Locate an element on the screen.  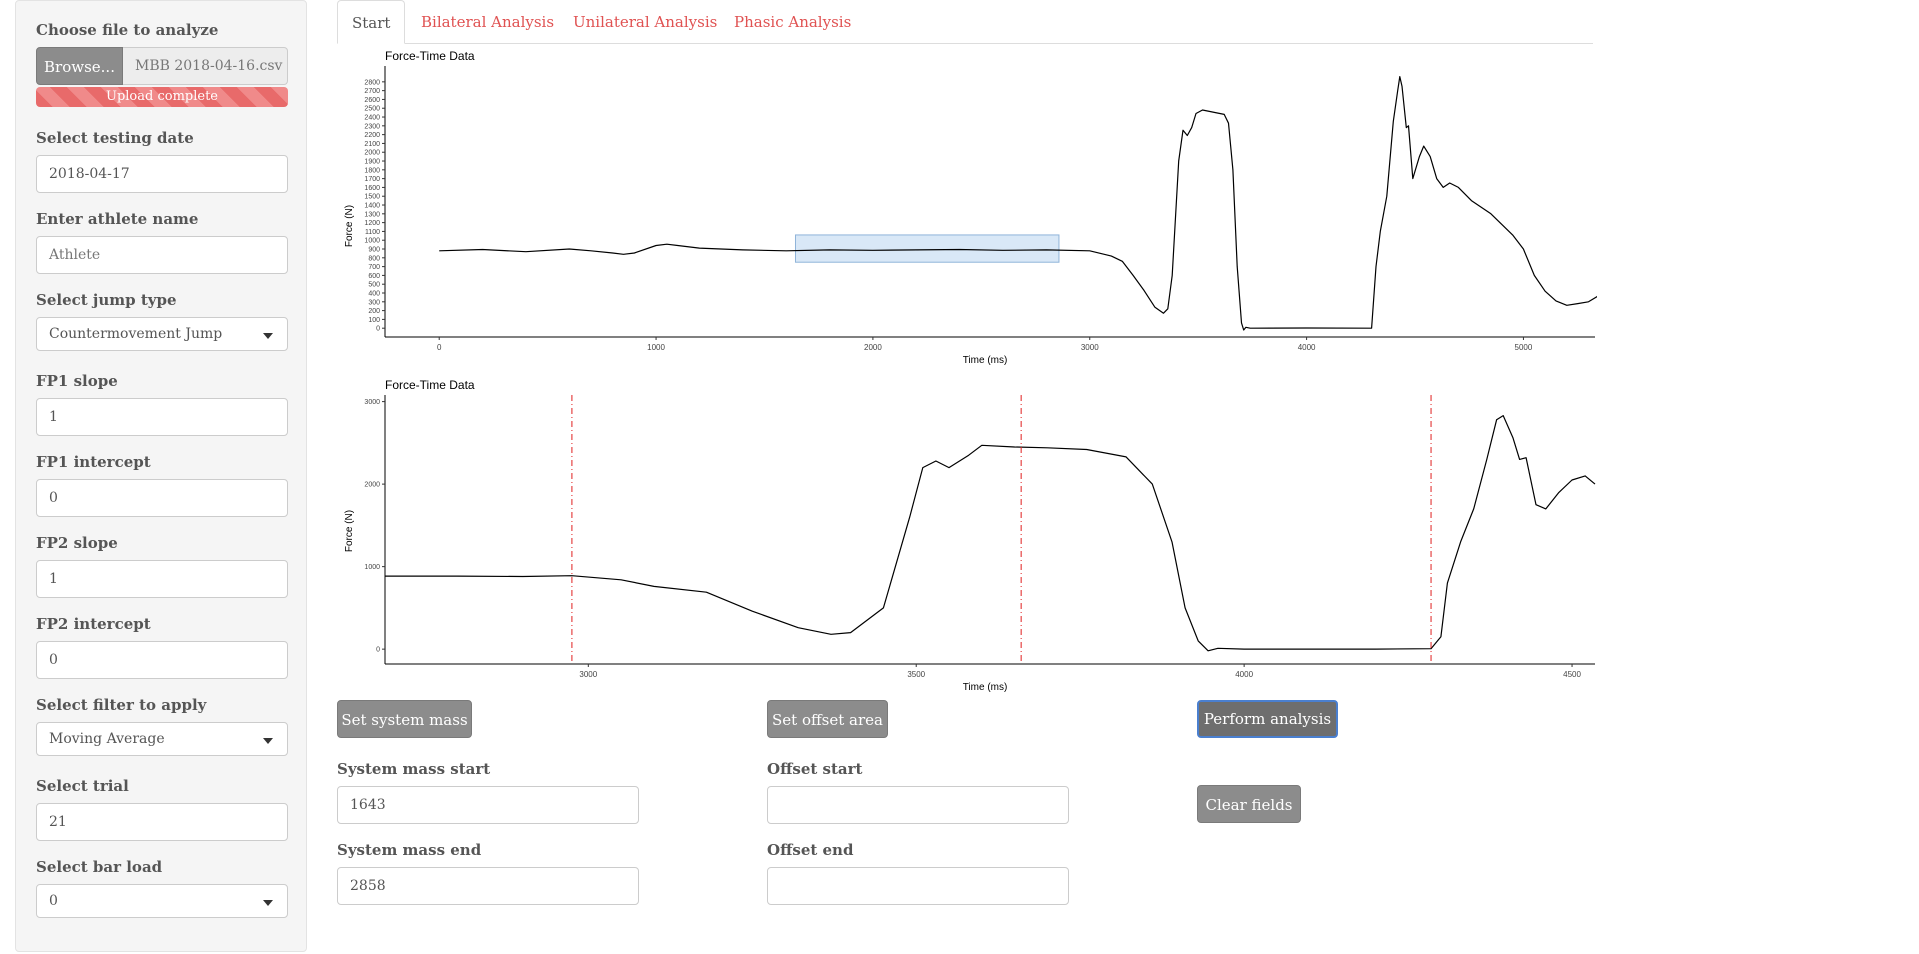
chart1-y-tick-label: 2700 is located at coordinates (372, 91).